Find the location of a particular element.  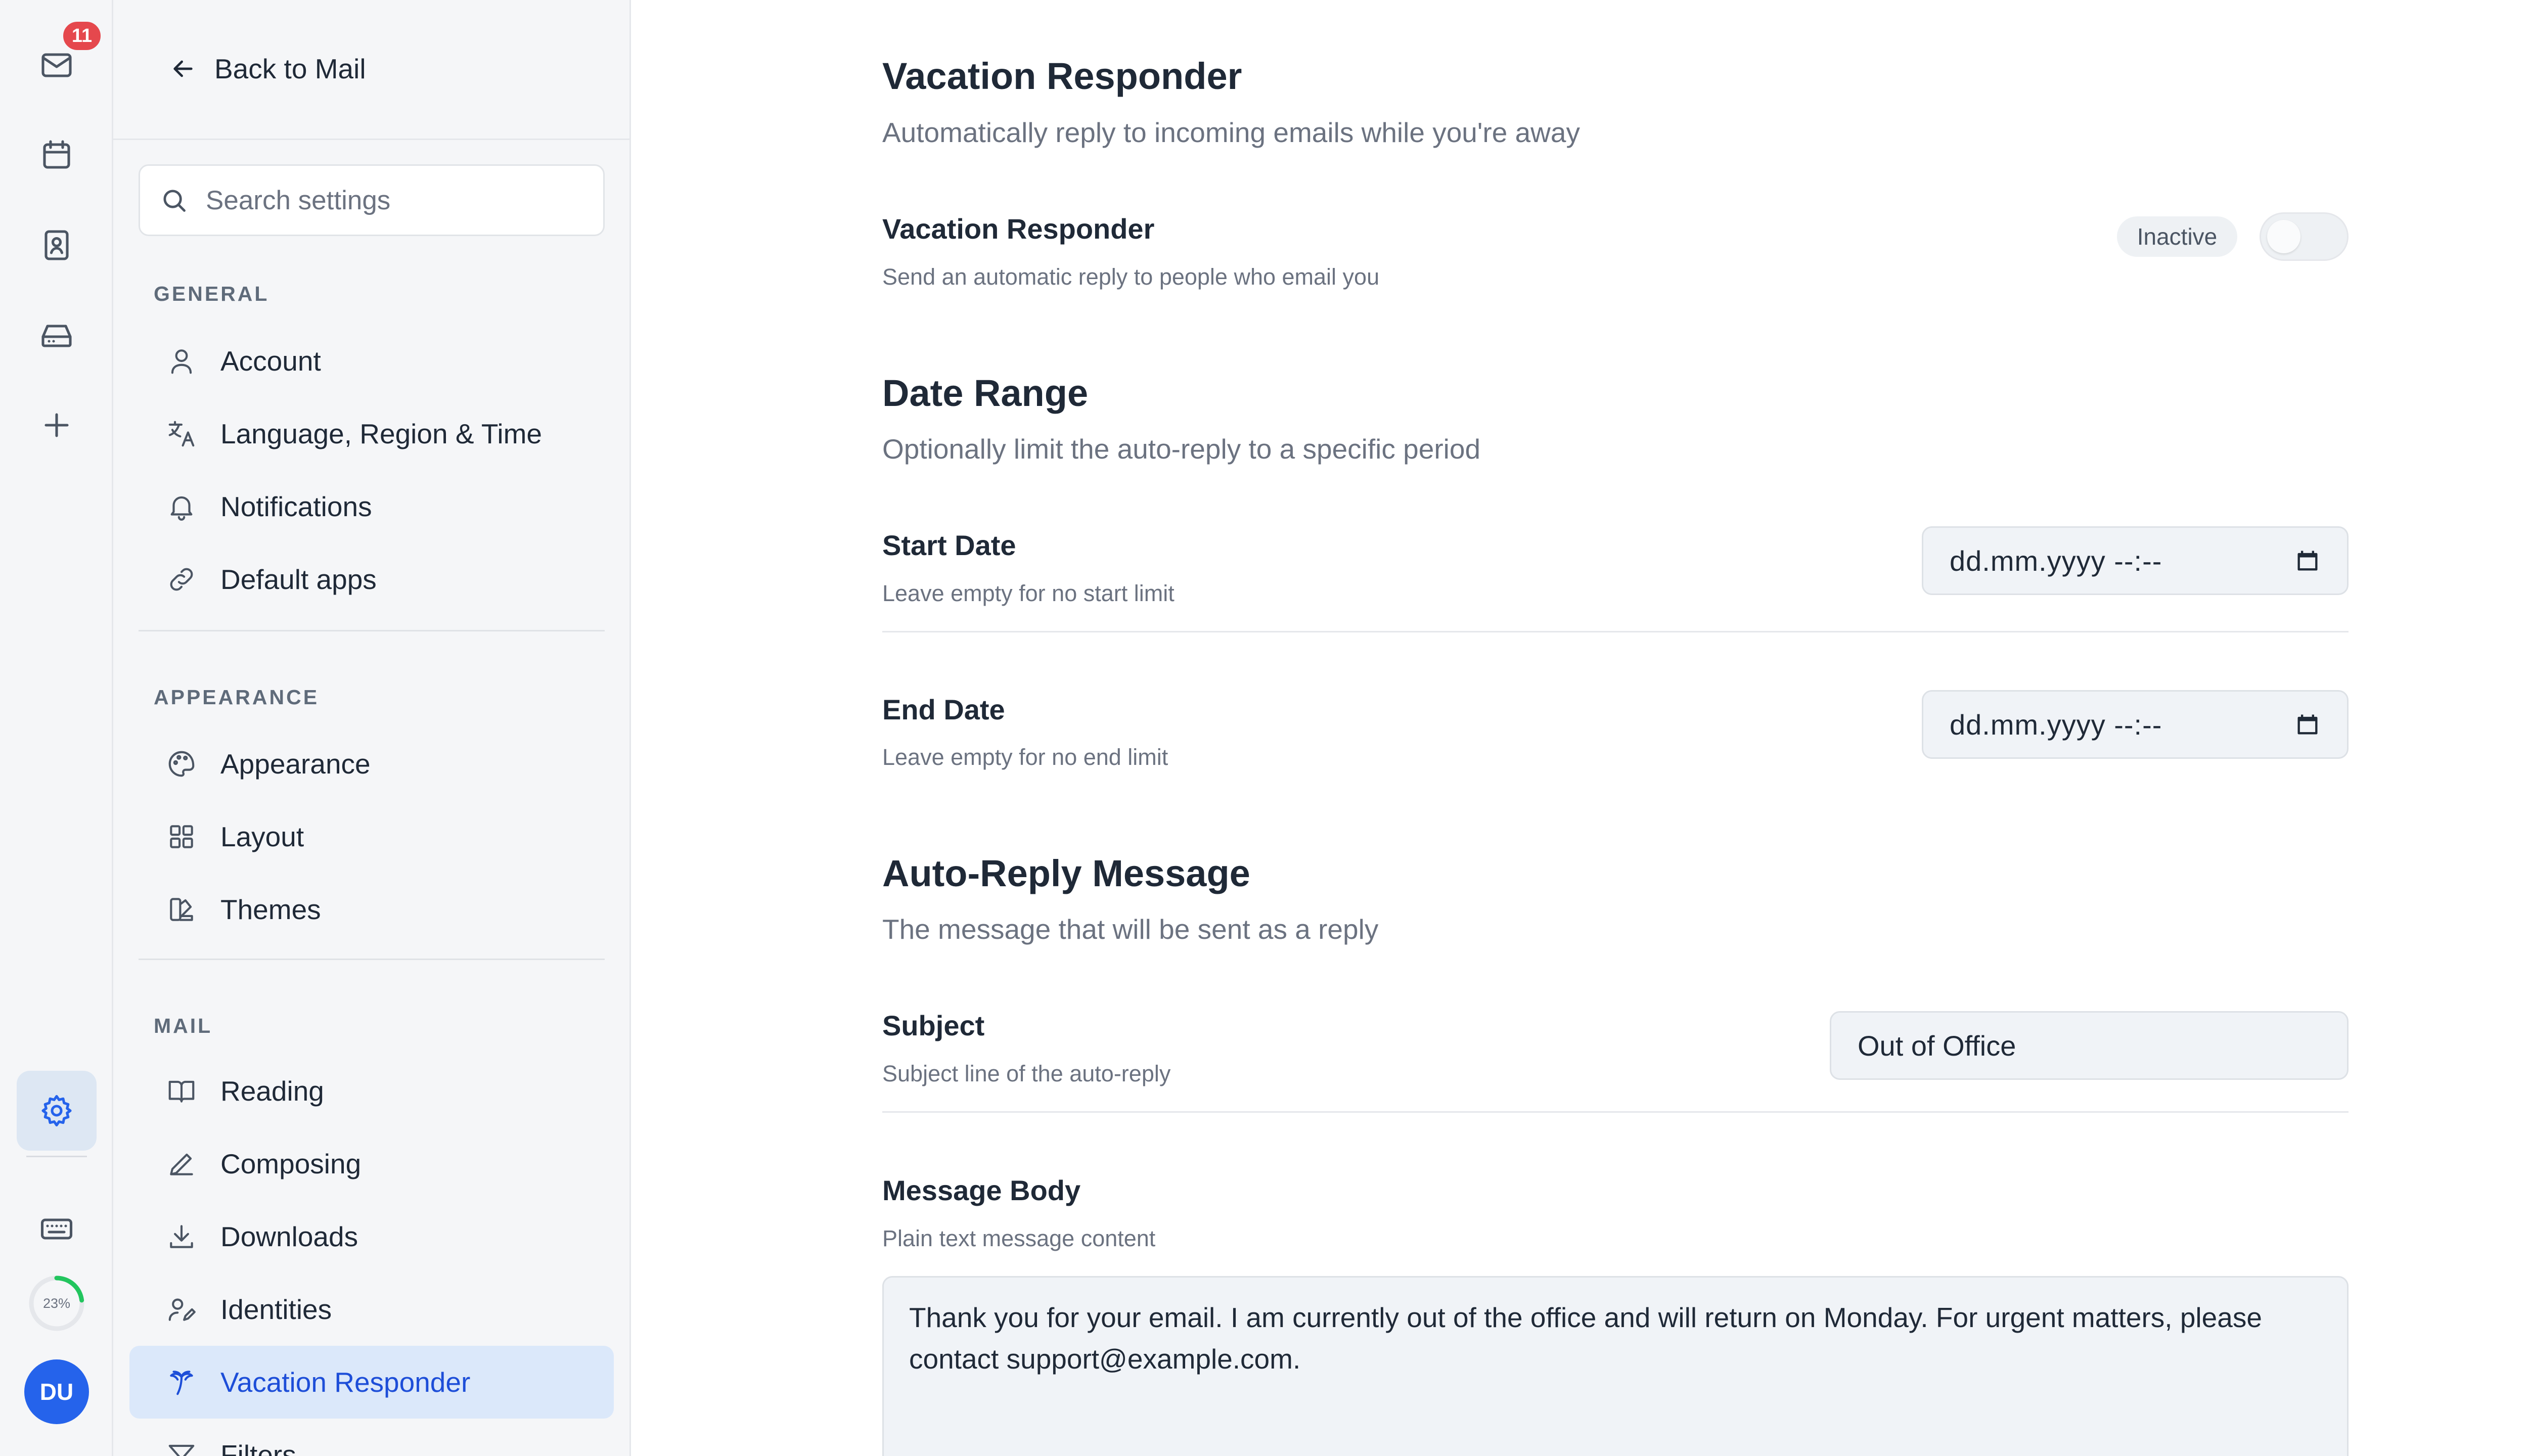

gear-icon is located at coordinates (57, 1111).